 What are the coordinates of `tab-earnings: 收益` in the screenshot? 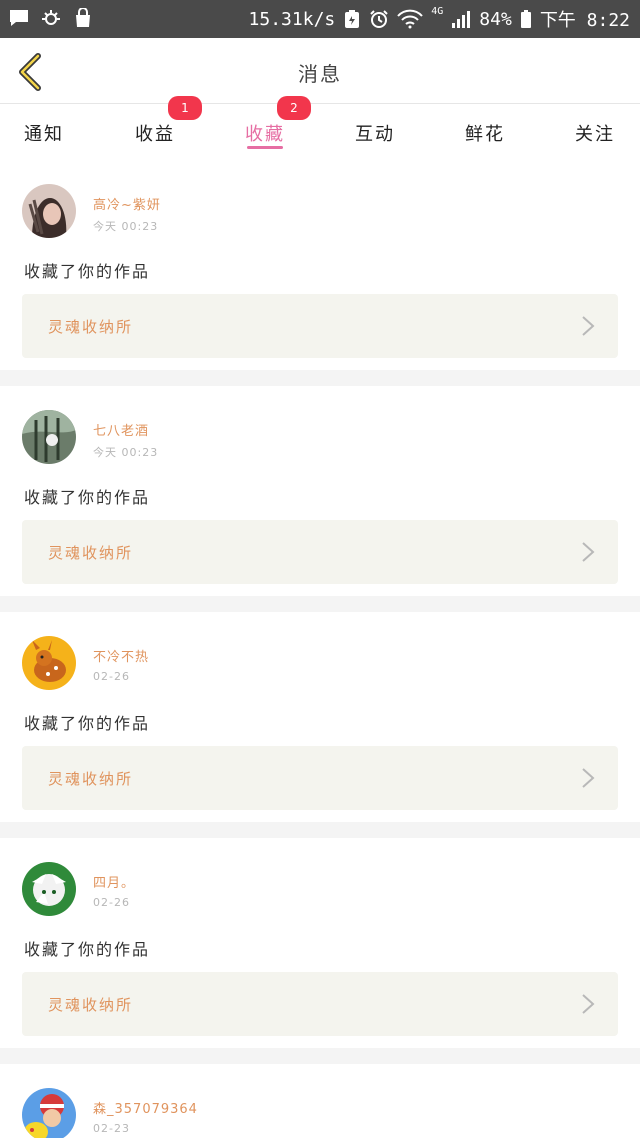 It's located at (155, 133).